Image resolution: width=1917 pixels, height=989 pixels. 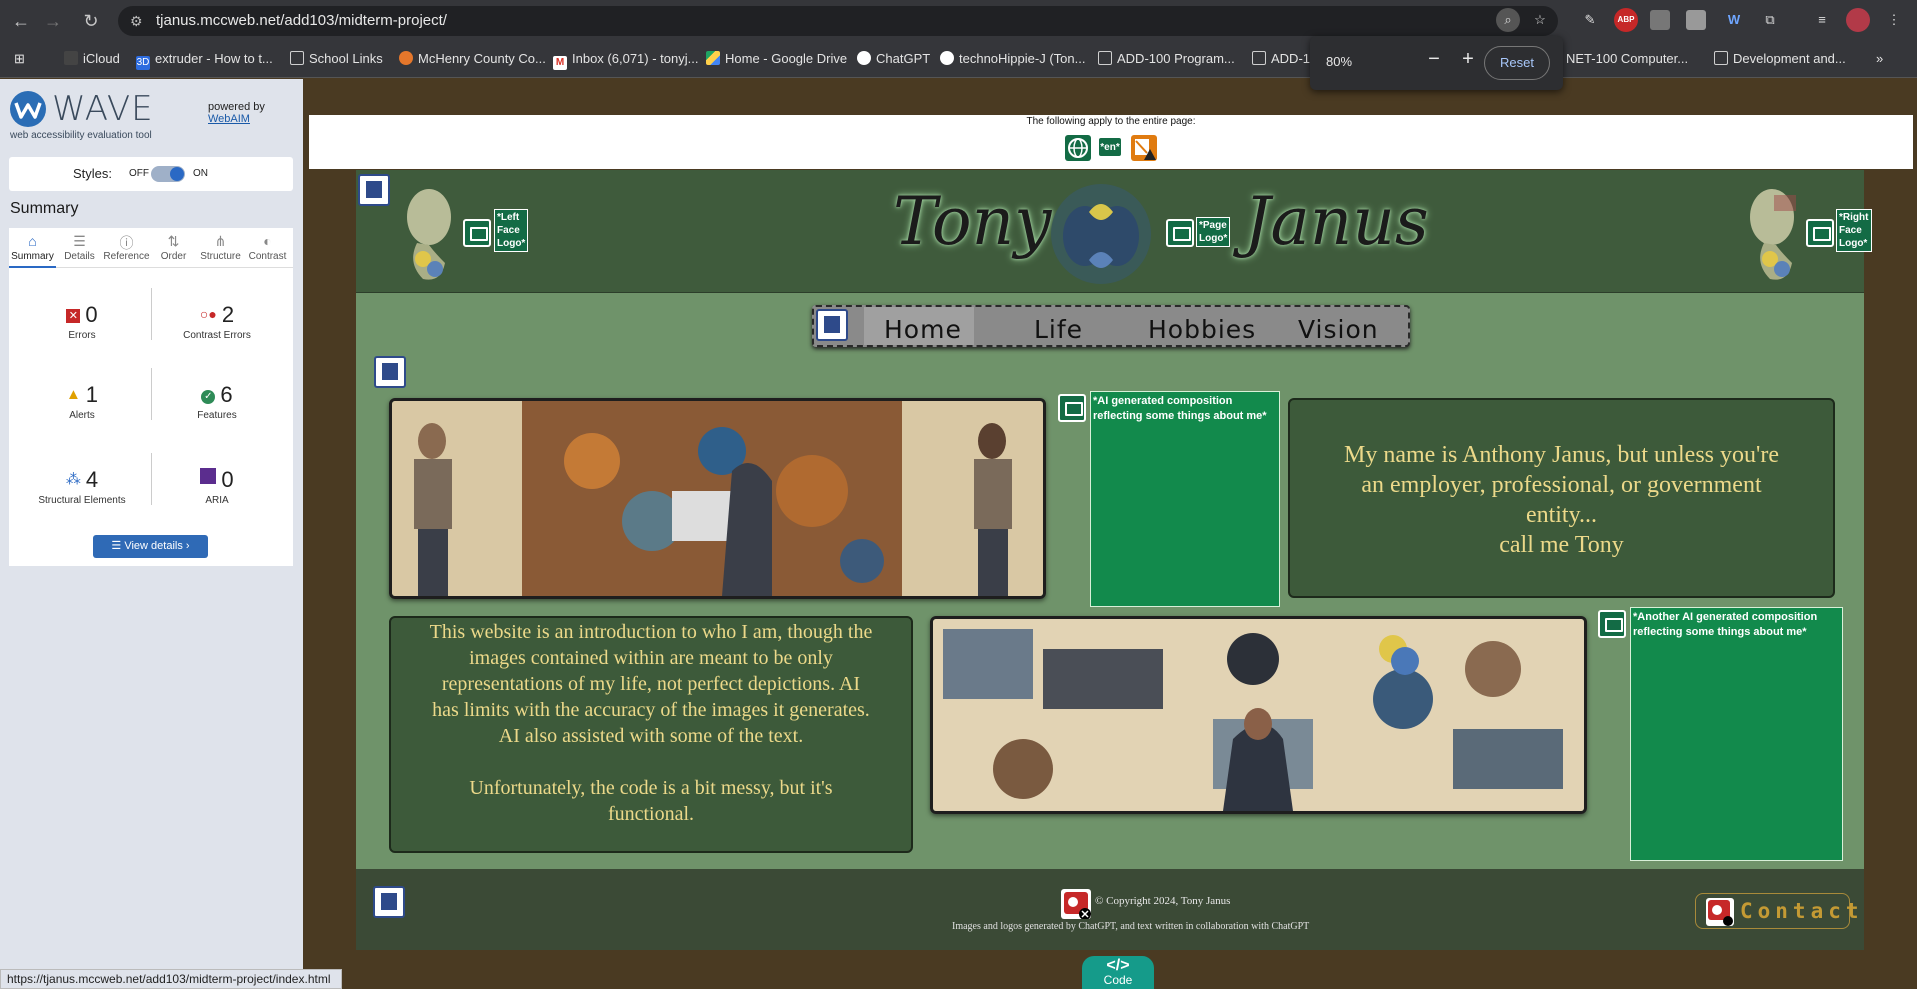 I want to click on k-extension-icon, so click(x=1696, y=20).